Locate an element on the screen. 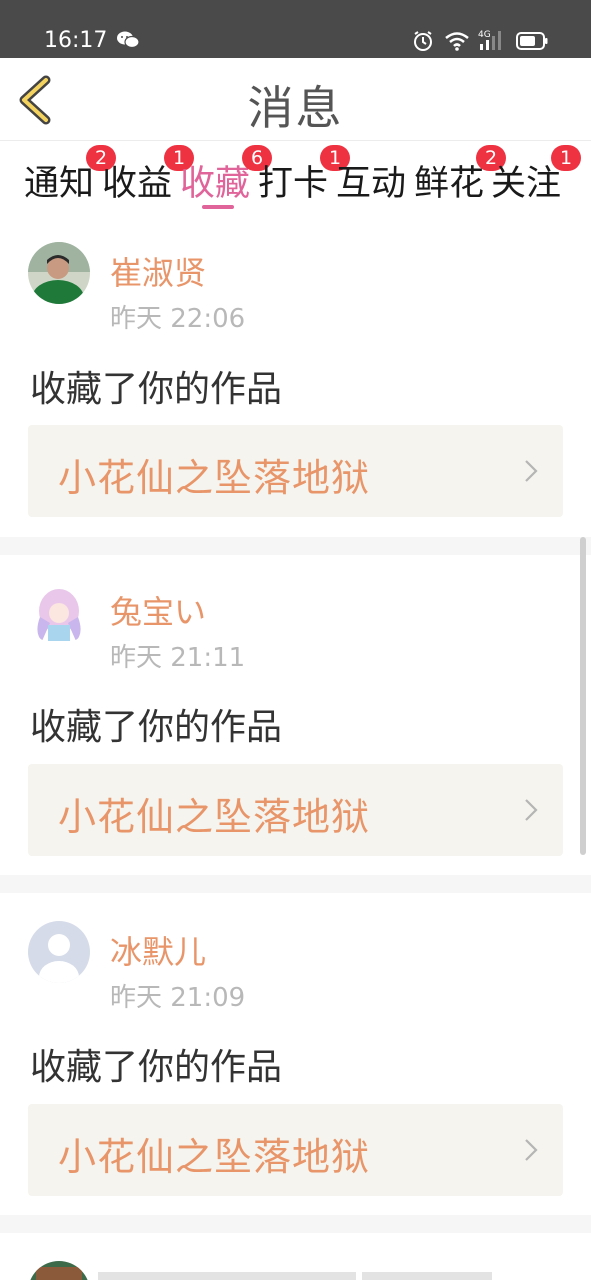 Image resolution: width=591 pixels, height=1280 pixels. tab-badge: 1 is located at coordinates (566, 158).